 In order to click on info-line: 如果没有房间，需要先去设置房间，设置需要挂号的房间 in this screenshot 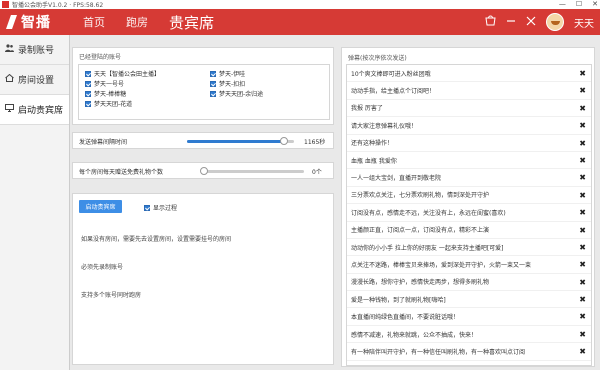, I will do `click(156, 239)`.